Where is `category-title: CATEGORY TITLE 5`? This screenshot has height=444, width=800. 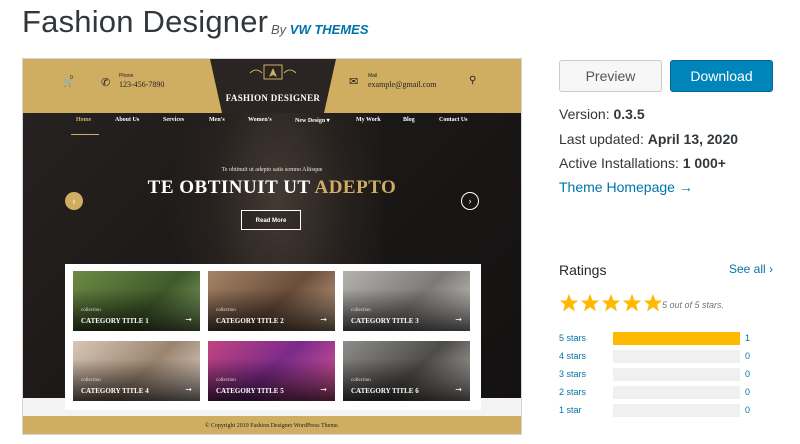
category-title: CATEGORY TITLE 5 is located at coordinates (250, 391).